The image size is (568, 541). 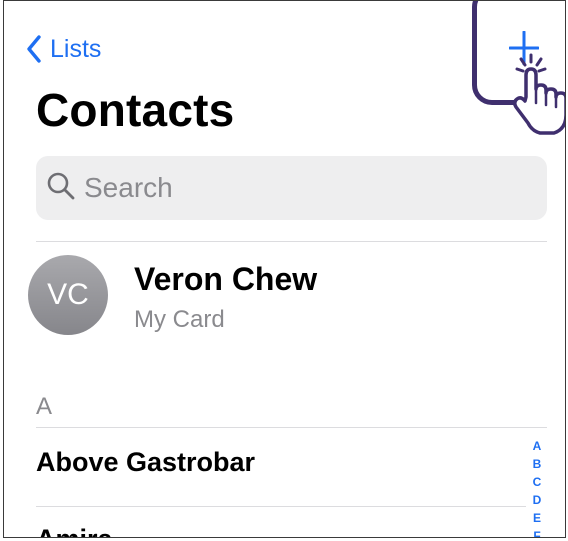 What do you see at coordinates (34, 49) in the screenshot?
I see `chevron-left-icon` at bounding box center [34, 49].